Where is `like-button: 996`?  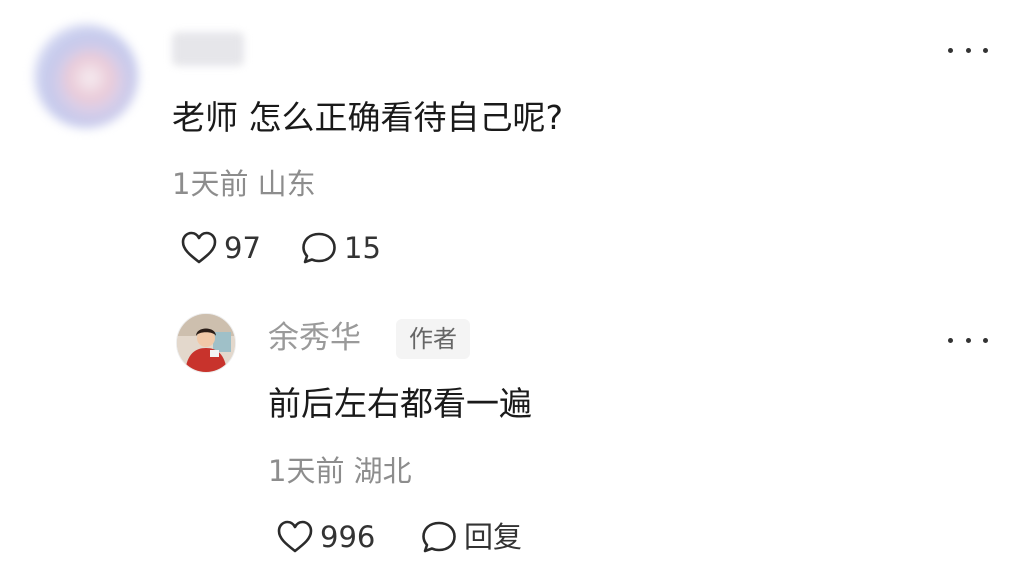
like-button: 996 is located at coordinates (325, 537).